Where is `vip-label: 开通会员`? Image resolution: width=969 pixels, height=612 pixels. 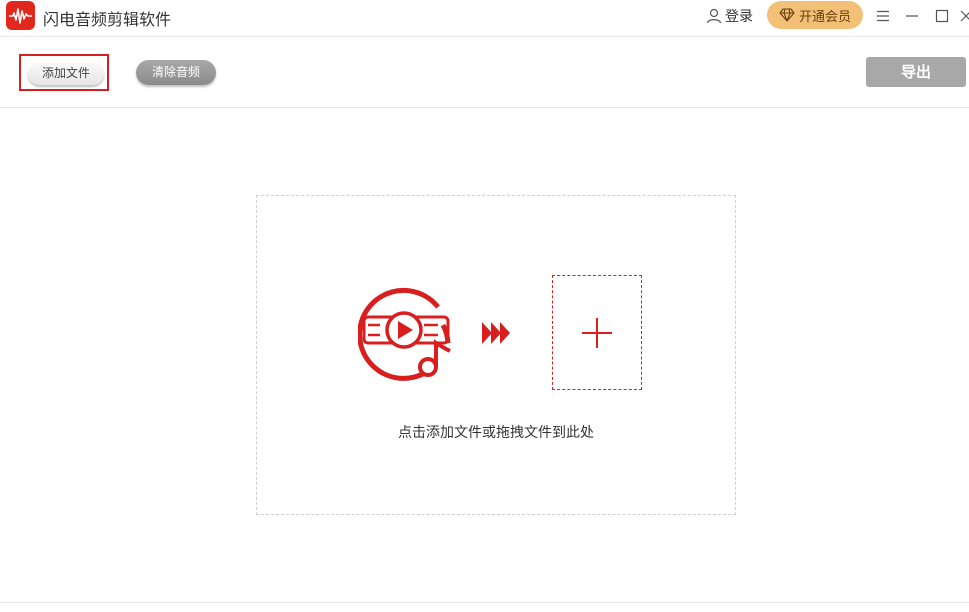 vip-label: 开通会员 is located at coordinates (824, 17).